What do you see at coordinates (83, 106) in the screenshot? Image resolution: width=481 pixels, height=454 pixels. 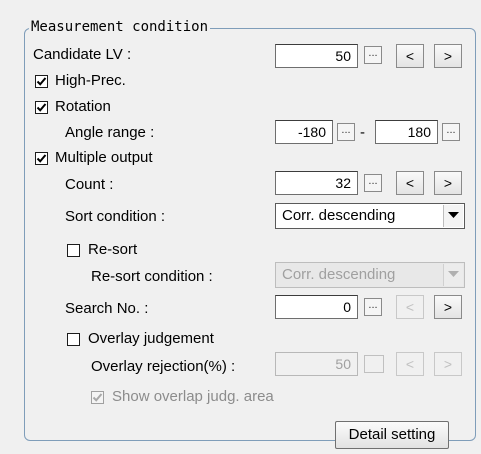 I see `rotation-label: Rotation` at bounding box center [83, 106].